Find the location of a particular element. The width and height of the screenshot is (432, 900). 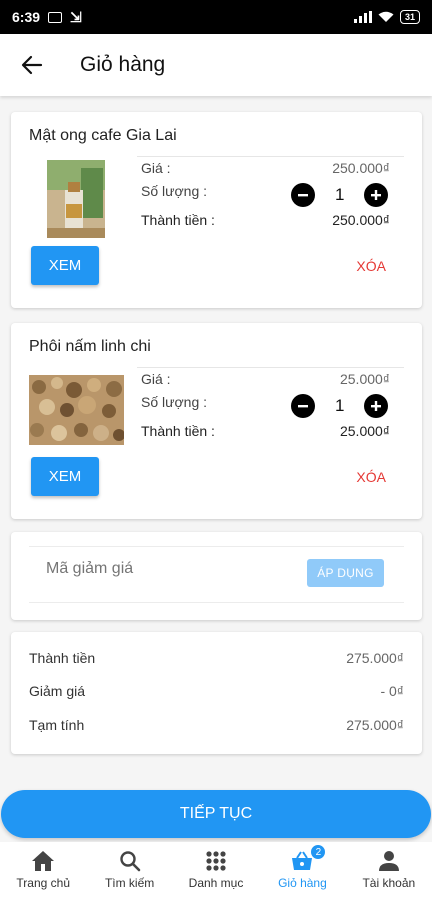

status-bar: 6:39 ⇲ 31 is located at coordinates (216, 17).